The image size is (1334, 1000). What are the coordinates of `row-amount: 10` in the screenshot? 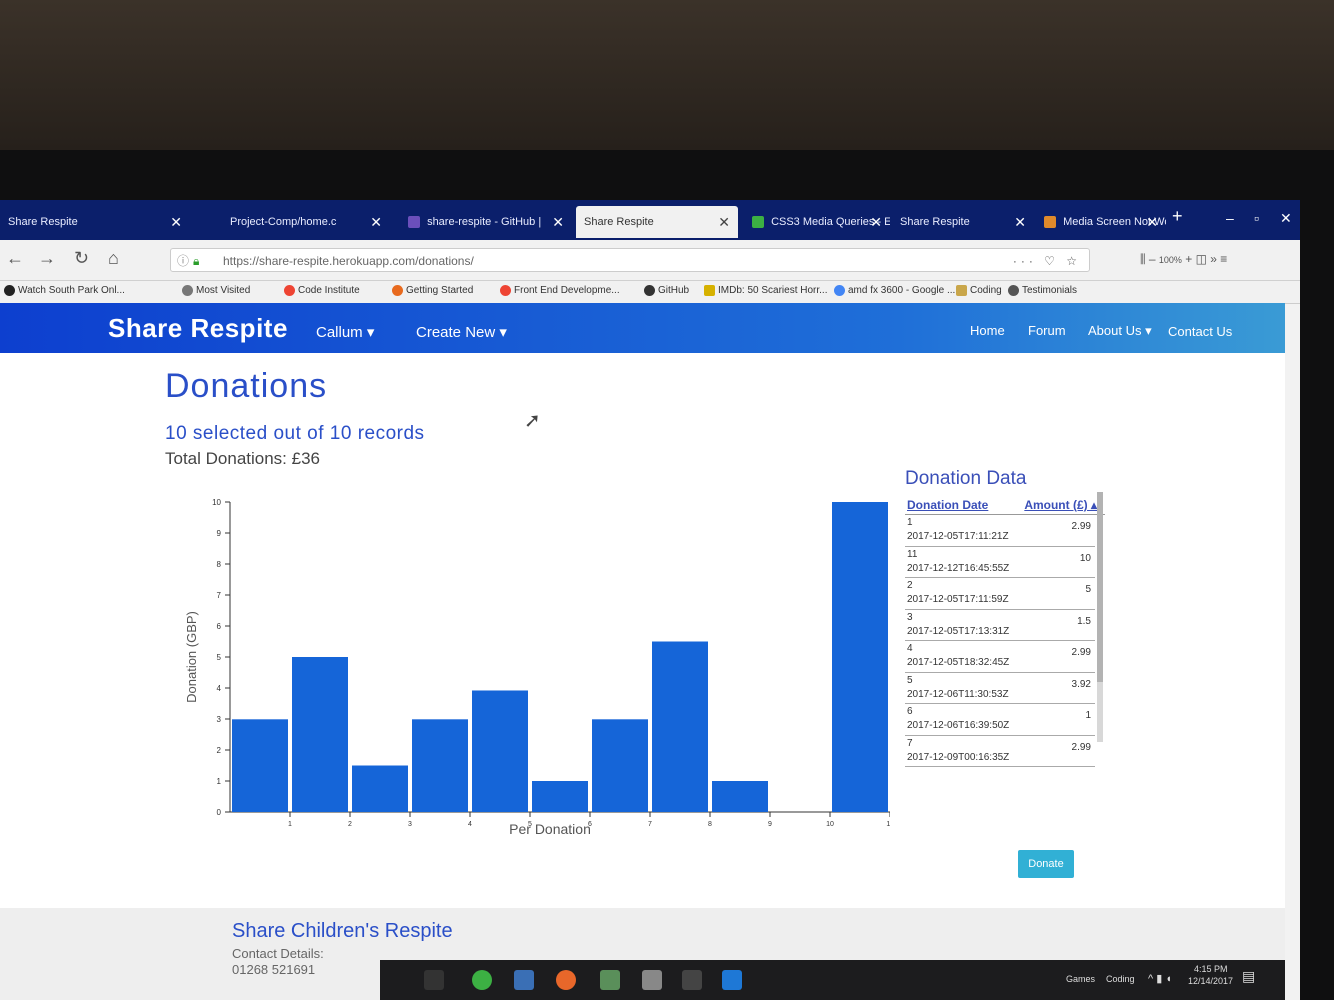 It's located at (1085, 558).